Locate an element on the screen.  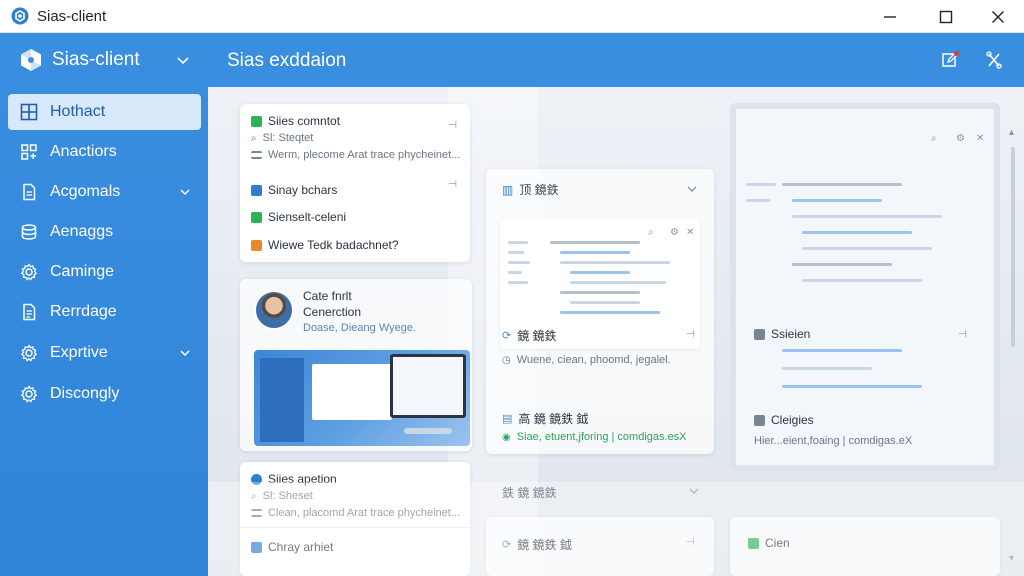
list-item: Wiewe Tedk badachnet? is located at coordinates (325, 245).